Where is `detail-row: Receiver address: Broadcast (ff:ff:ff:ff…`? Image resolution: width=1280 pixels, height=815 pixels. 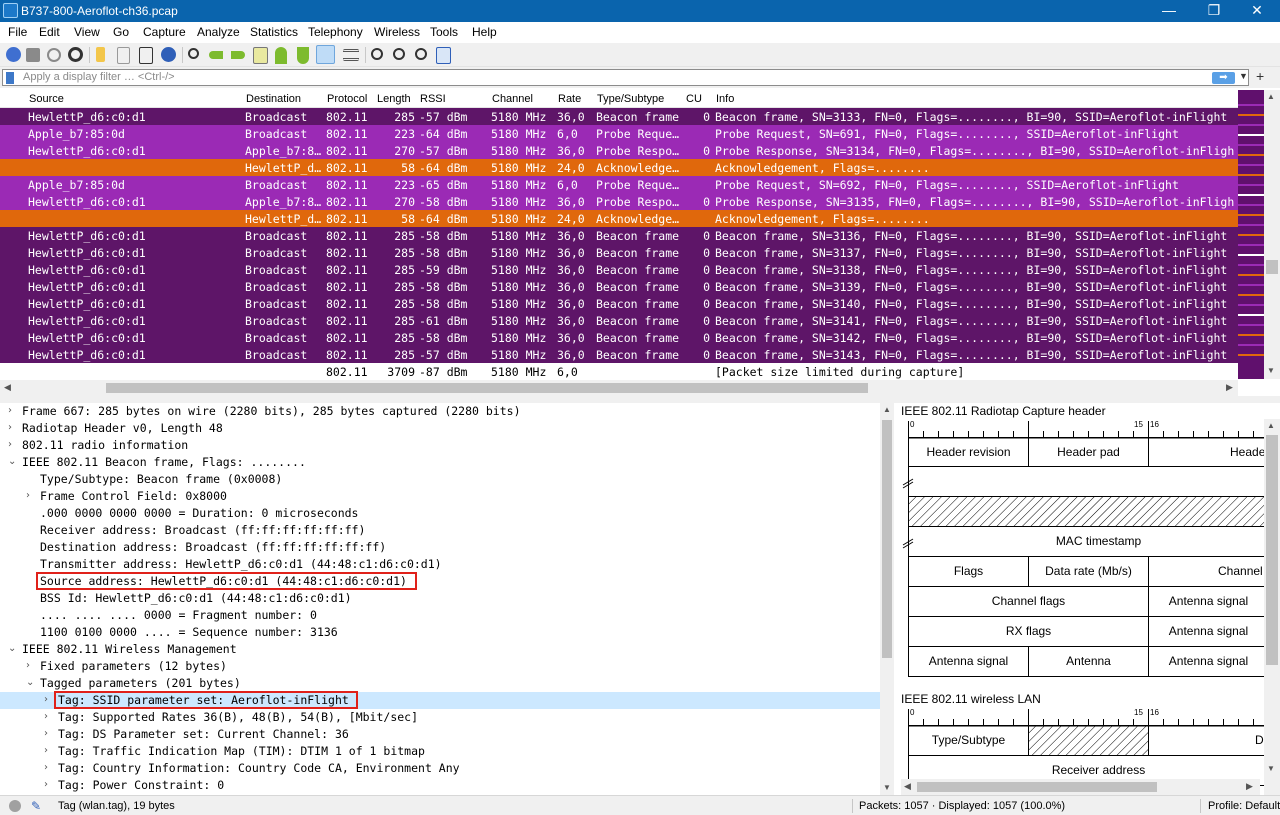
detail-row: Receiver address: Broadcast (ff:ff:ff:ff… is located at coordinates (440, 530).